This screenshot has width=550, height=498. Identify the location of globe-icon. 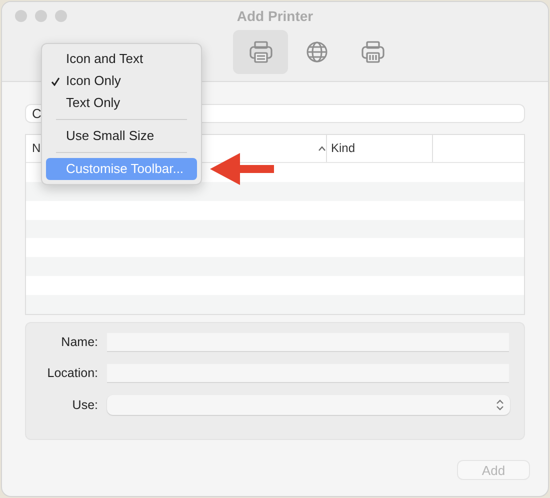
(317, 52).